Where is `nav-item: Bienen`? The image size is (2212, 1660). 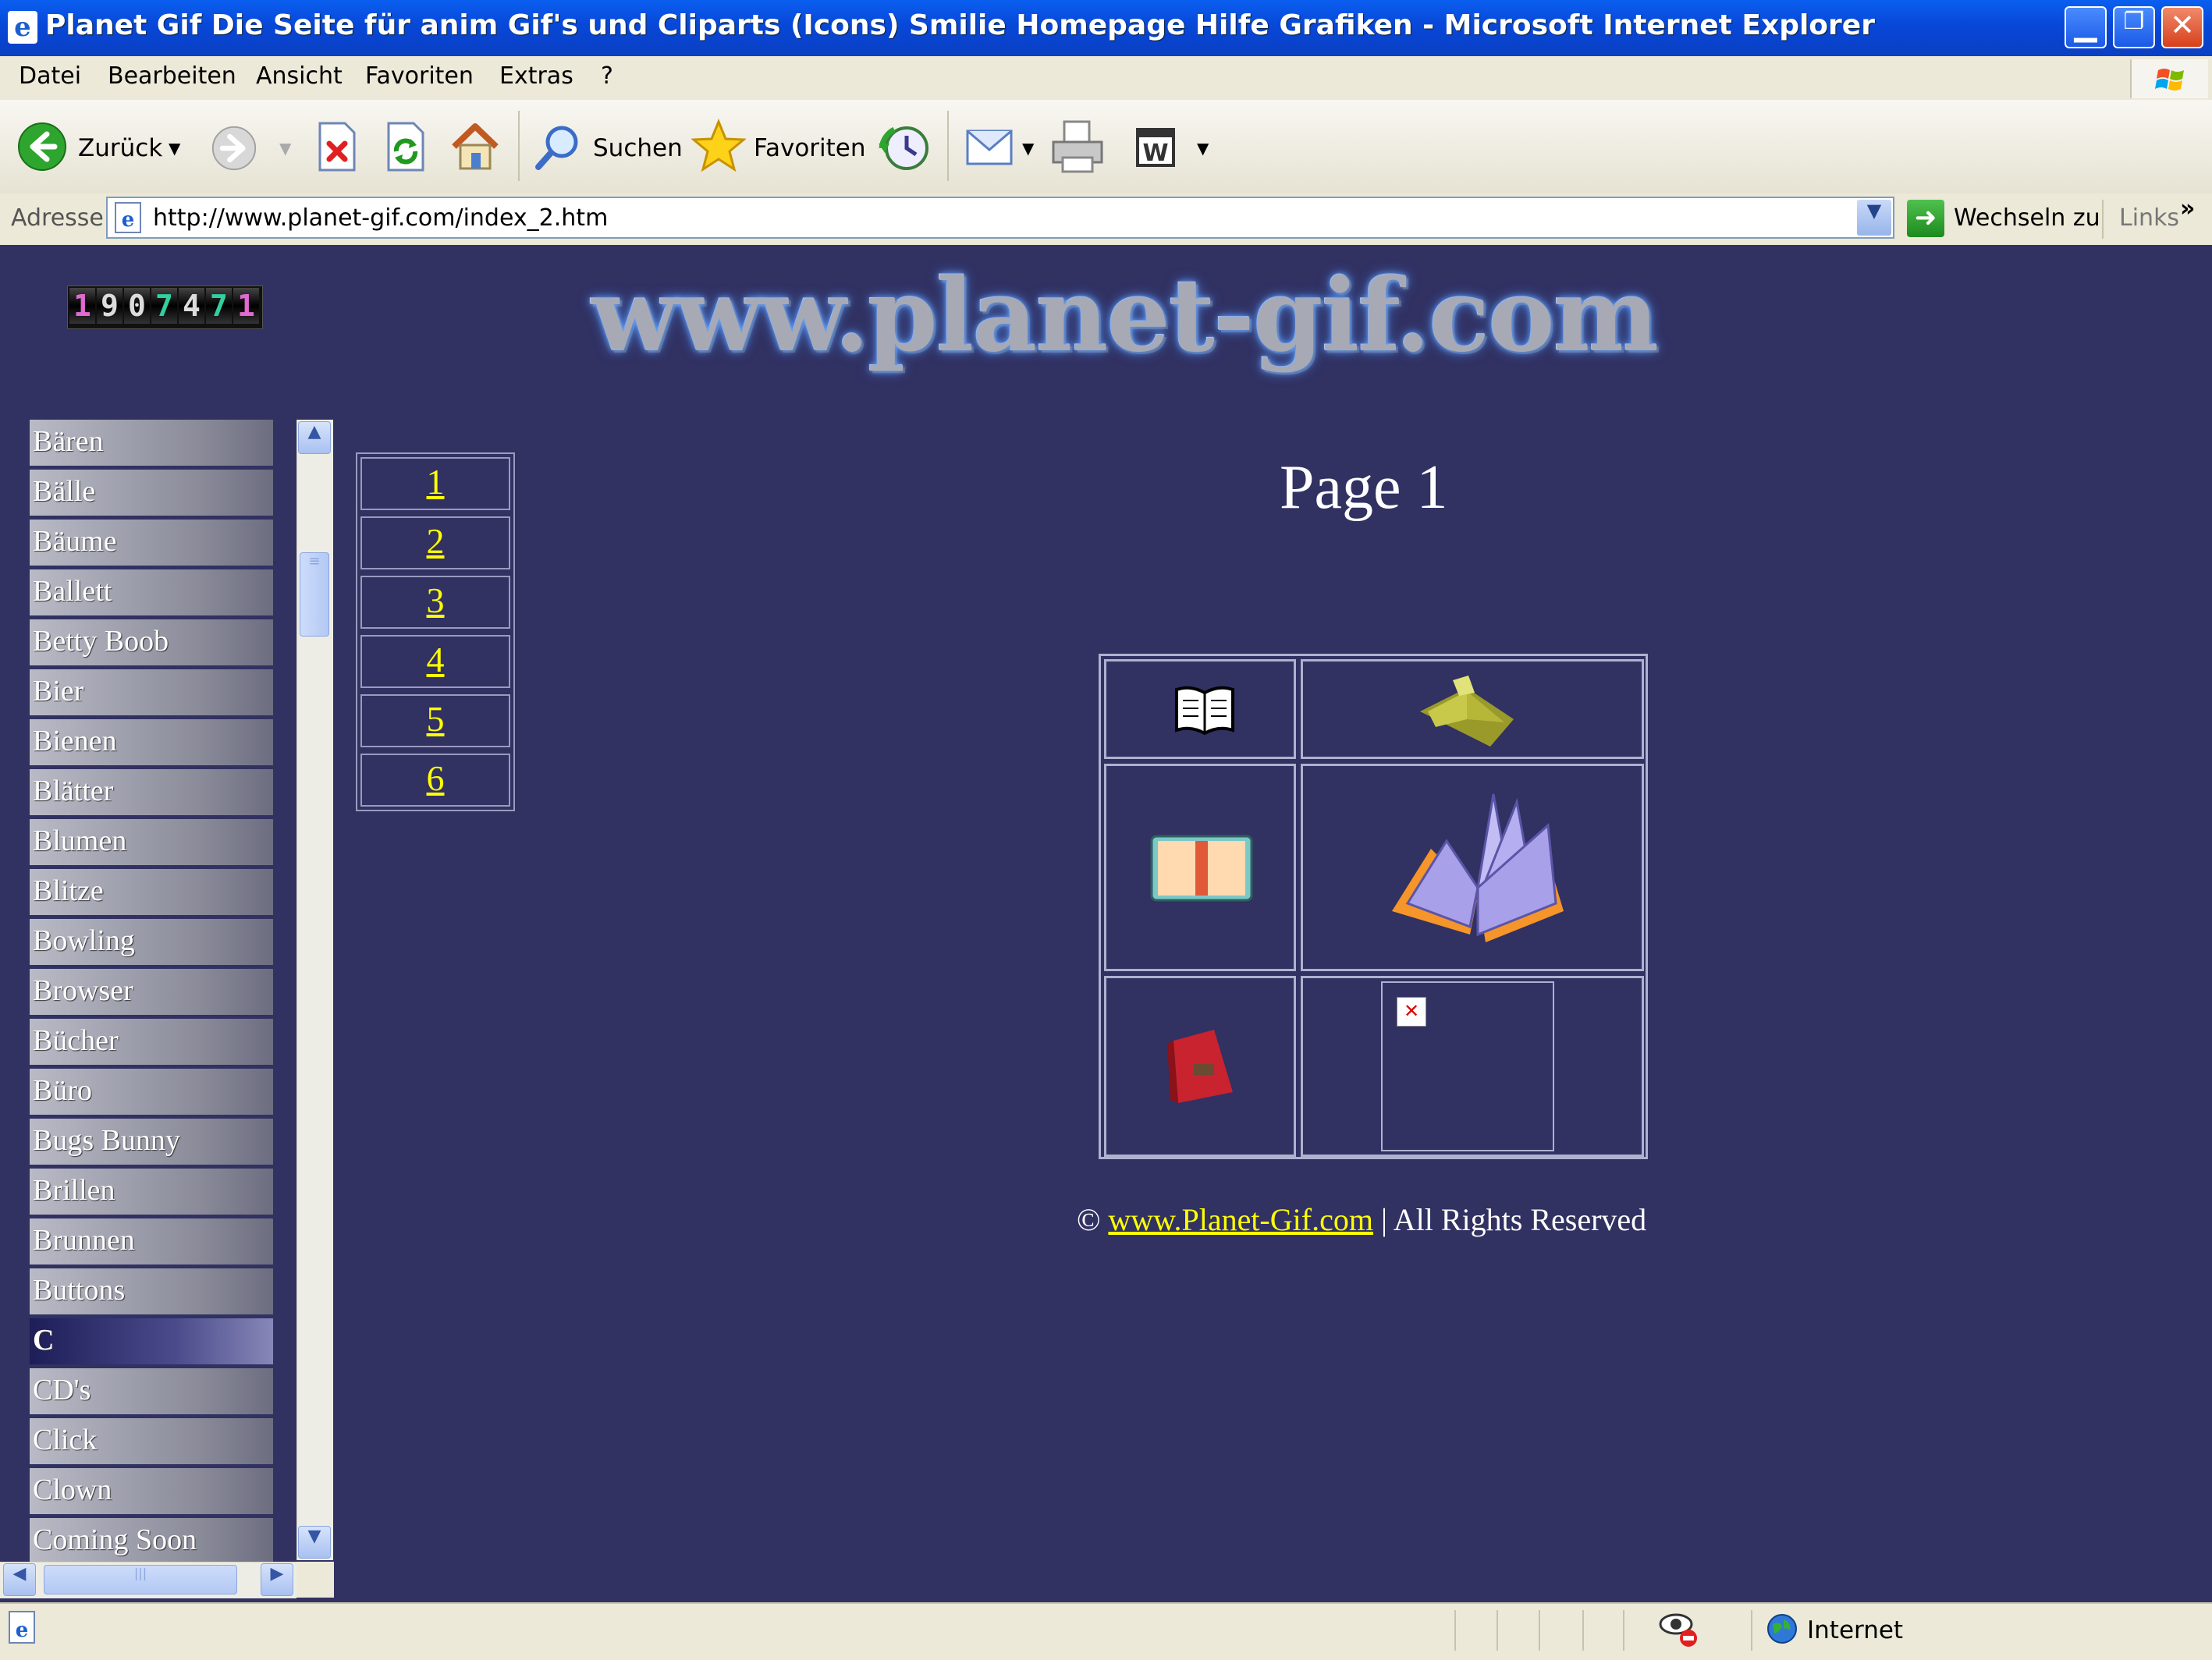 nav-item: Bienen is located at coordinates (151, 742).